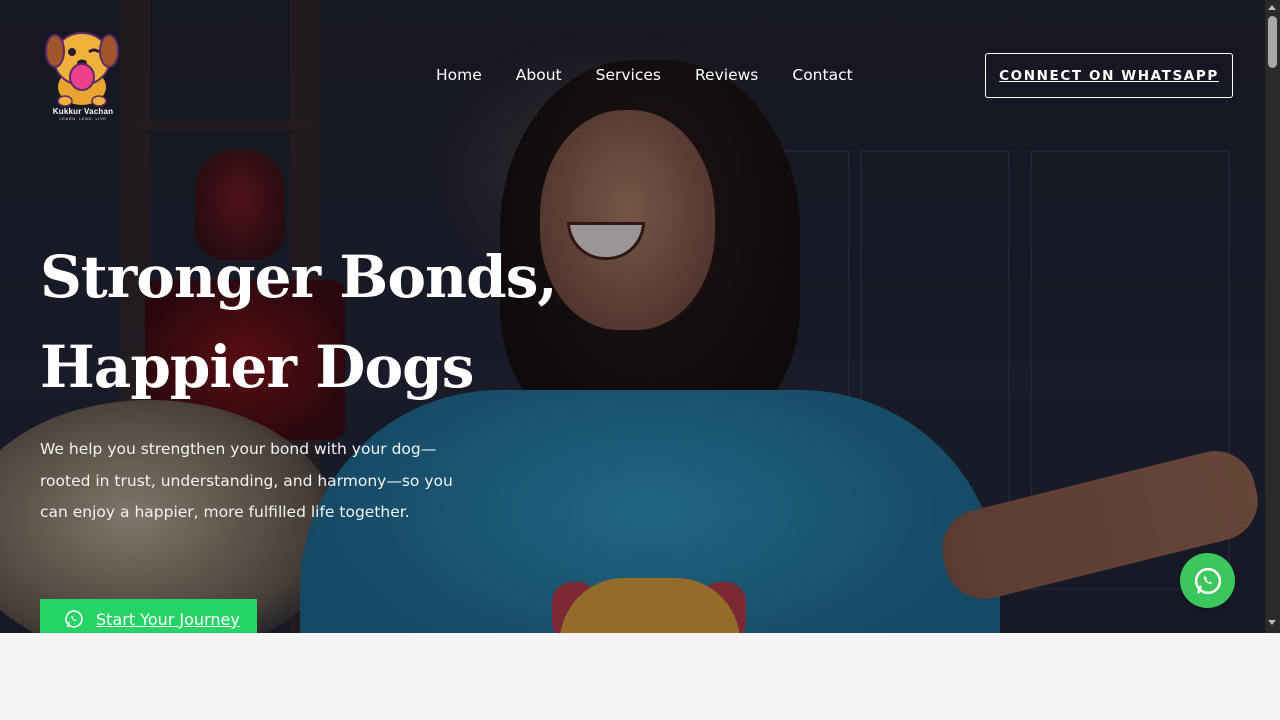 This screenshot has width=1280, height=720. What do you see at coordinates (83, 111) in the screenshot?
I see `brand-name: Kukkur Vachan` at bounding box center [83, 111].